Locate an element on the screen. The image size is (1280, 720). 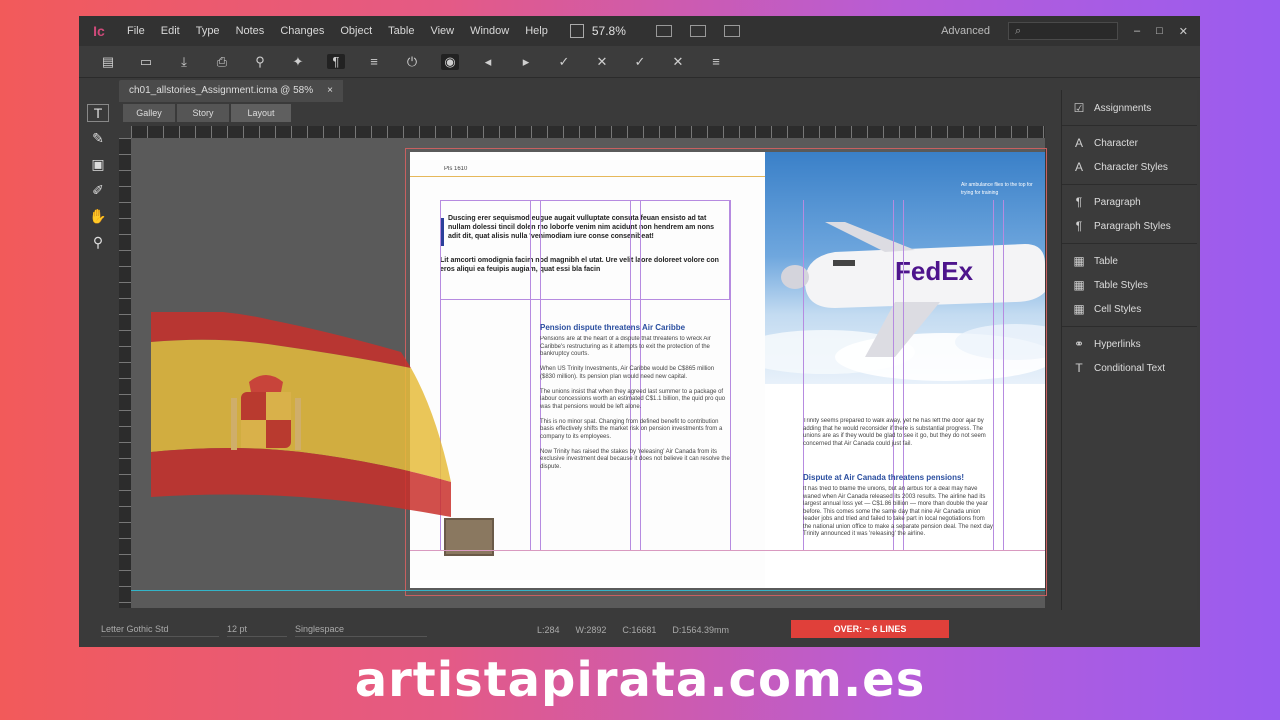
open-icon: ▭ is located at coordinates (146, 62).